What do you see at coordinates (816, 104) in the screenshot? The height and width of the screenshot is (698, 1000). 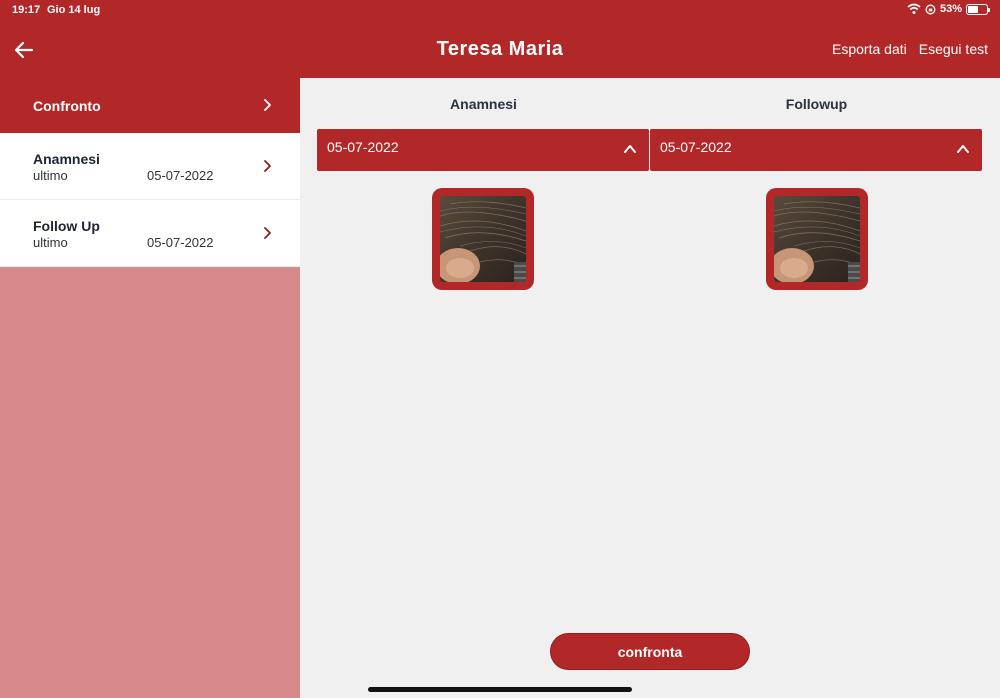 I see `column-title-followup: Followup` at bounding box center [816, 104].